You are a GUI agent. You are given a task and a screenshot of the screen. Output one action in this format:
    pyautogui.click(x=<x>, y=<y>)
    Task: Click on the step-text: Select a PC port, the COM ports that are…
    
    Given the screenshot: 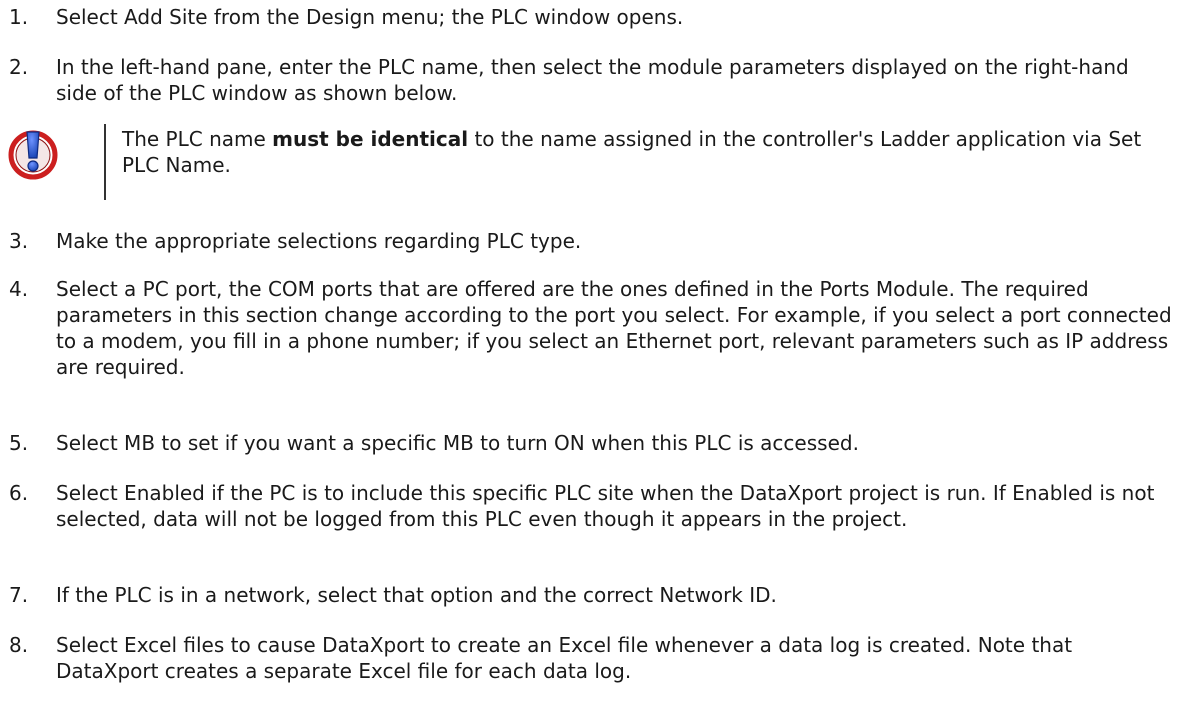 What is the action you would take?
    pyautogui.click(x=614, y=328)
    